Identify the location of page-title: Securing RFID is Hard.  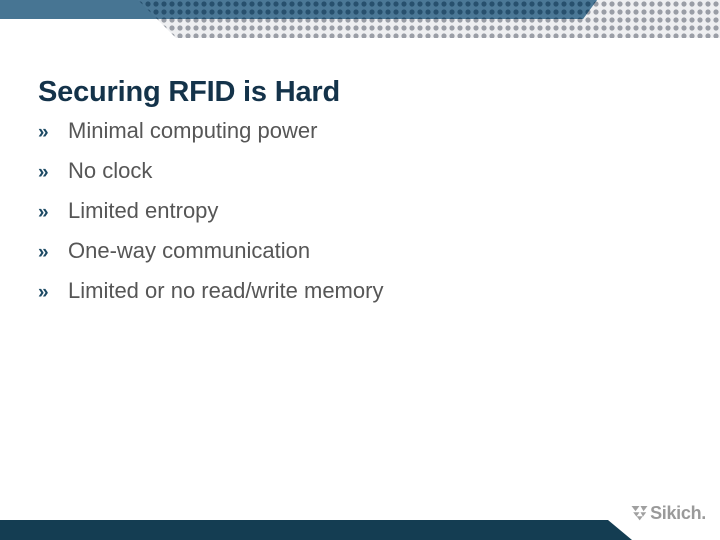
(189, 92).